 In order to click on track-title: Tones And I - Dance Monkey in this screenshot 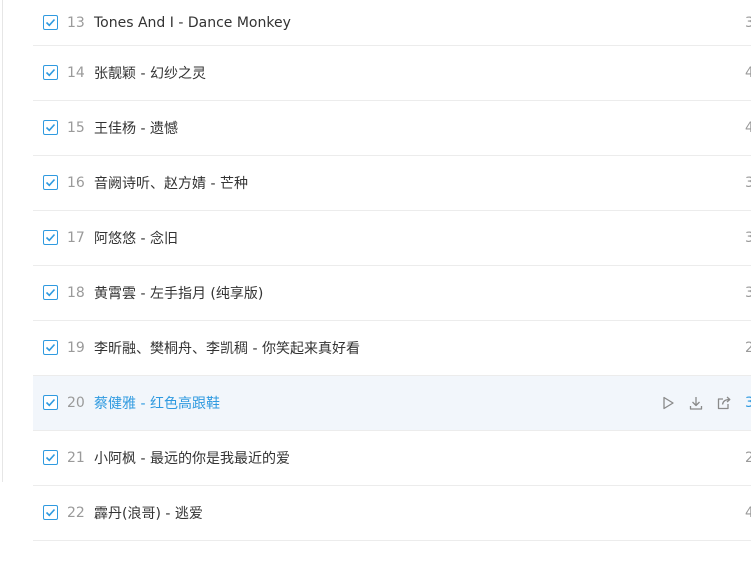, I will do `click(192, 23)`.